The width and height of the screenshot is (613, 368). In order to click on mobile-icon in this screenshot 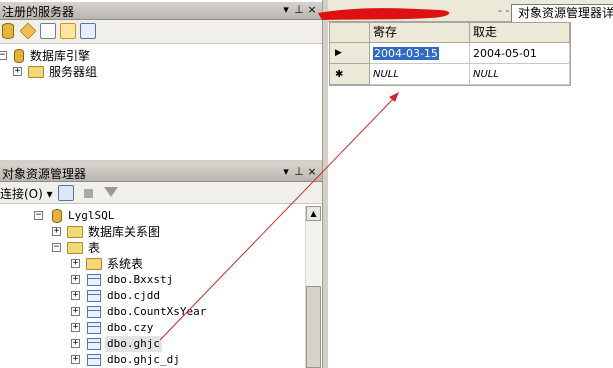, I will do `click(88, 31)`.